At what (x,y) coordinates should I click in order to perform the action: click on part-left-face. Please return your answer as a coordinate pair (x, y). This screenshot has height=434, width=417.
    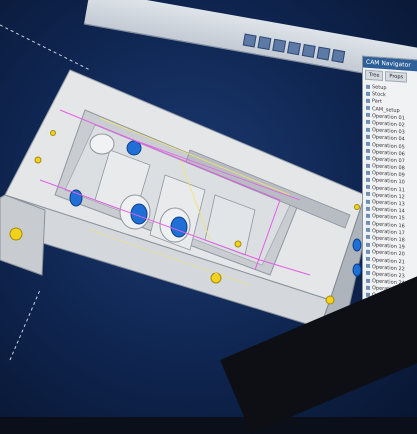
    Looking at the image, I should click on (23, 235).